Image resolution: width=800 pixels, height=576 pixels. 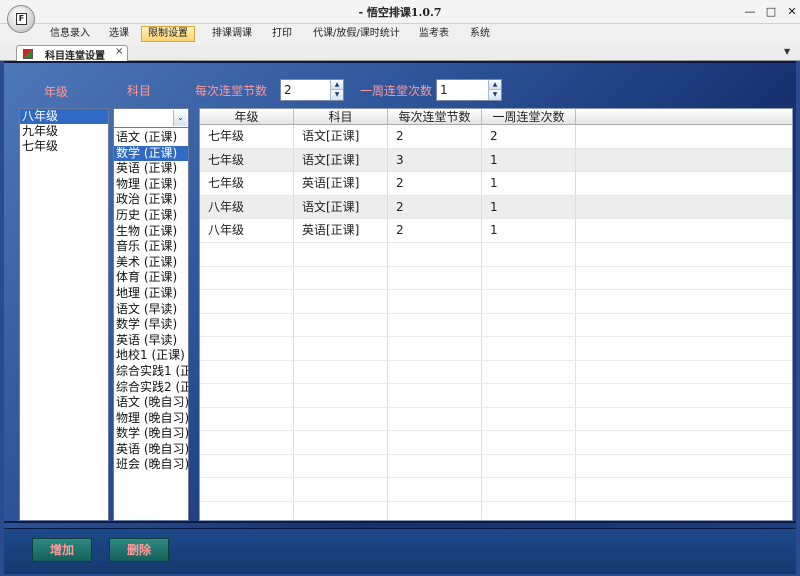 I want to click on subject-item: 历史 (正课), so click(x=151, y=216).